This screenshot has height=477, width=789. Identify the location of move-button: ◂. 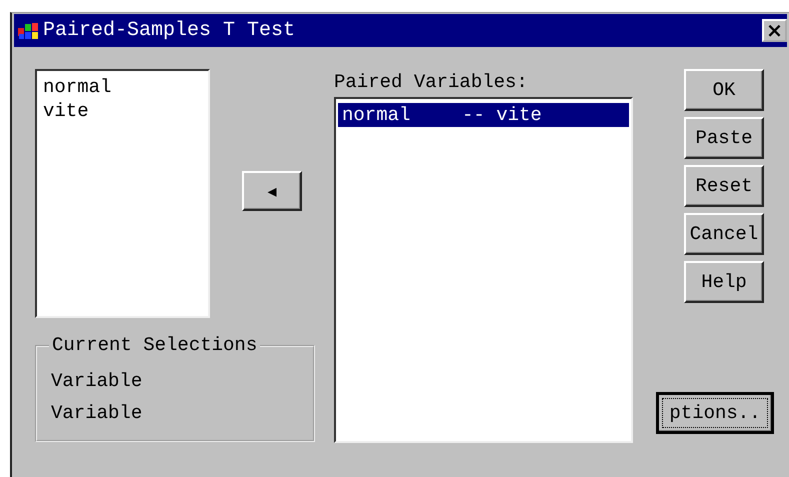
(272, 191).